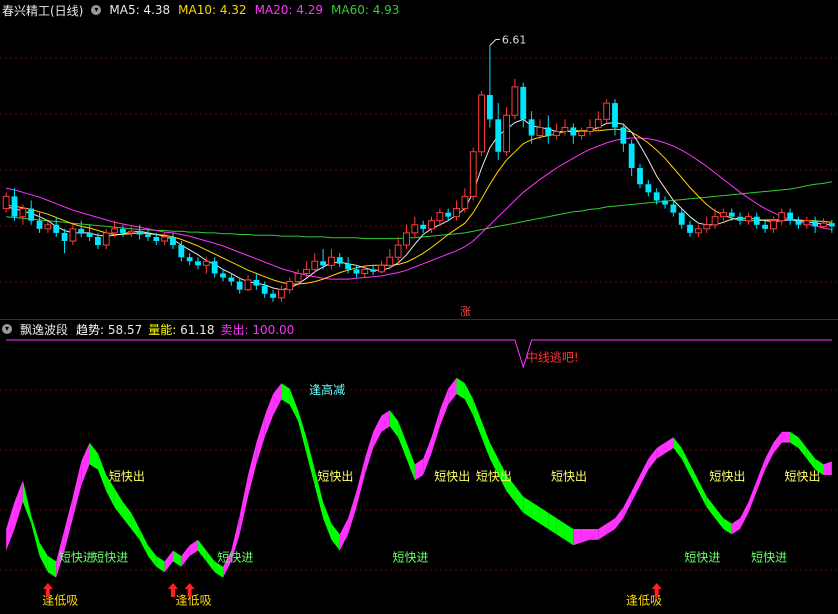 The image size is (838, 614). Describe the element at coordinates (43, 10) in the screenshot. I see `chart-title: 春兴精工(日线)` at that location.